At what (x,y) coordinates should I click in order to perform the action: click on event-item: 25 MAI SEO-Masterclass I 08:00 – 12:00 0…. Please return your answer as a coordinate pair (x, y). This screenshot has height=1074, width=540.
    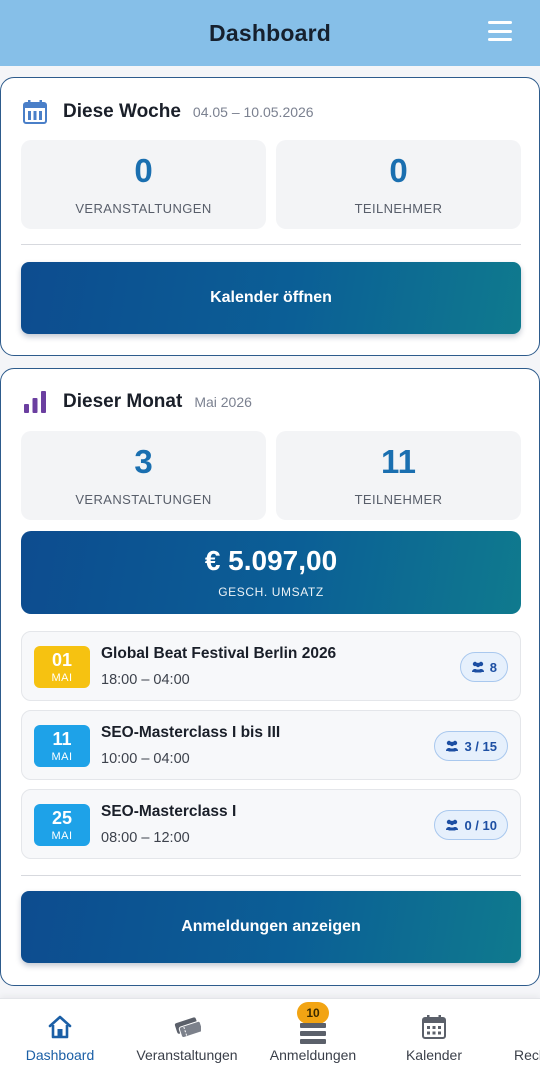
    Looking at the image, I should click on (271, 824).